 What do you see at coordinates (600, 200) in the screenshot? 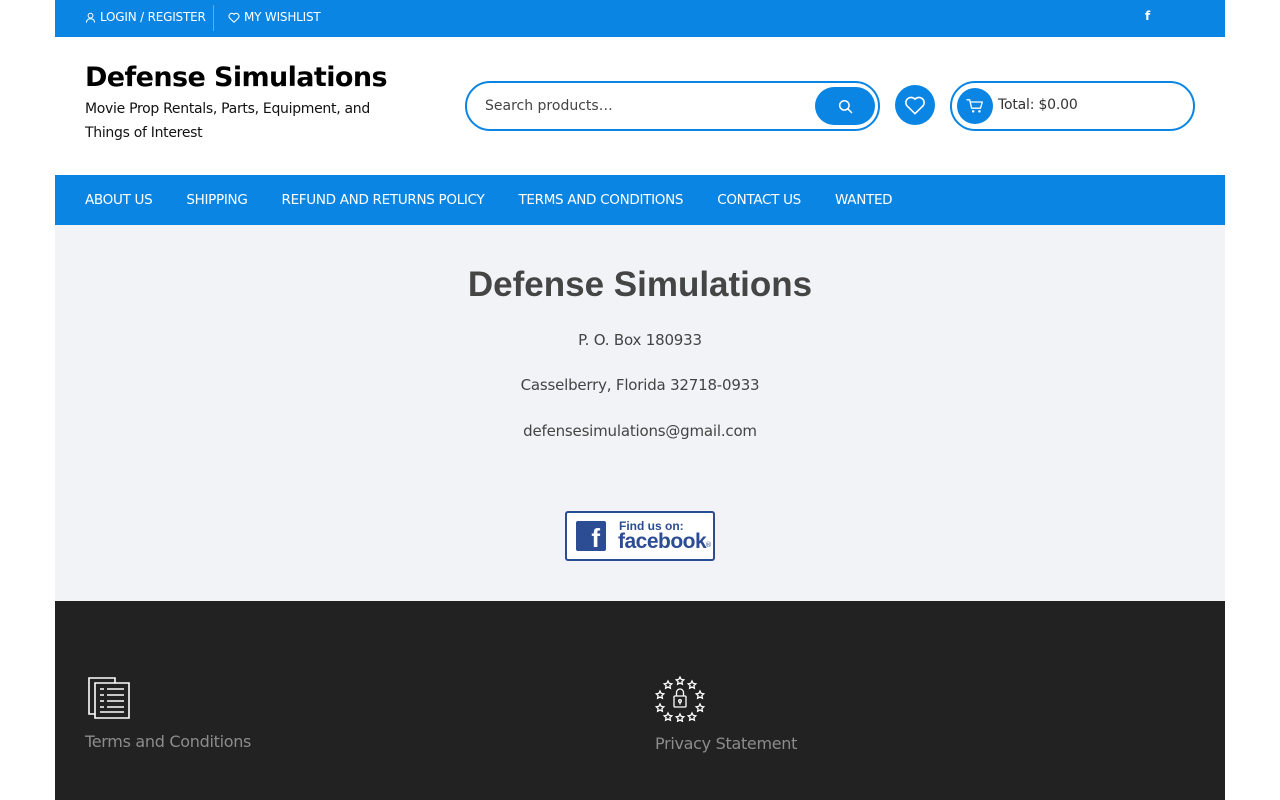
I see `nav-item-terms-conditions: TERMS AND CONDITIONS` at bounding box center [600, 200].